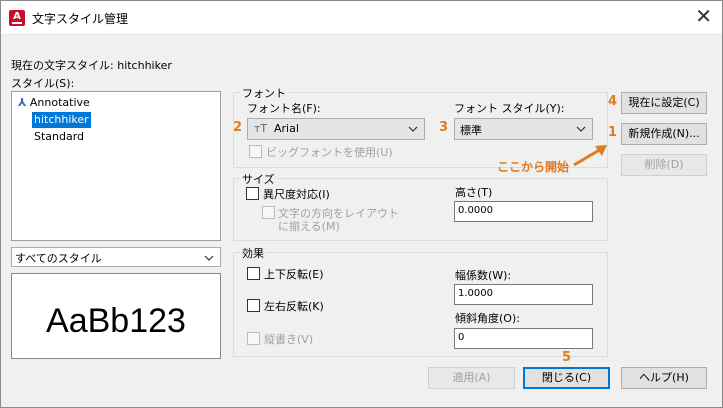  What do you see at coordinates (253, 338) in the screenshot?
I see `vertical-checkbox` at bounding box center [253, 338].